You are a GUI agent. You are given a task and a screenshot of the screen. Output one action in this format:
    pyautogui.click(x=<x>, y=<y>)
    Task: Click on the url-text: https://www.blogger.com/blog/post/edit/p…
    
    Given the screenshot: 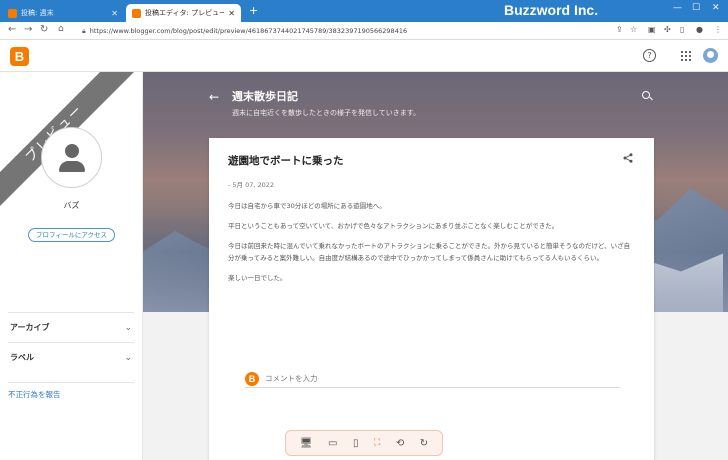 What is the action you would take?
    pyautogui.click(x=248, y=31)
    